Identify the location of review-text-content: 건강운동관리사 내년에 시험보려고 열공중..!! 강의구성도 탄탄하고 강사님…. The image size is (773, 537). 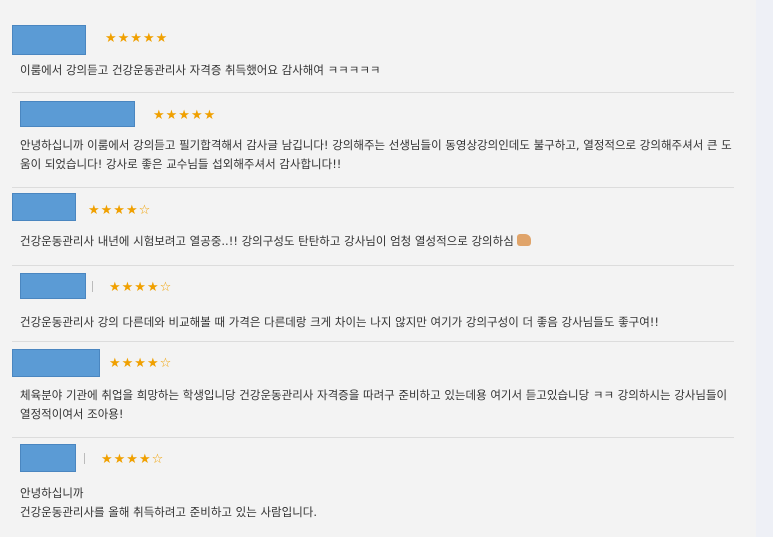
(267, 241).